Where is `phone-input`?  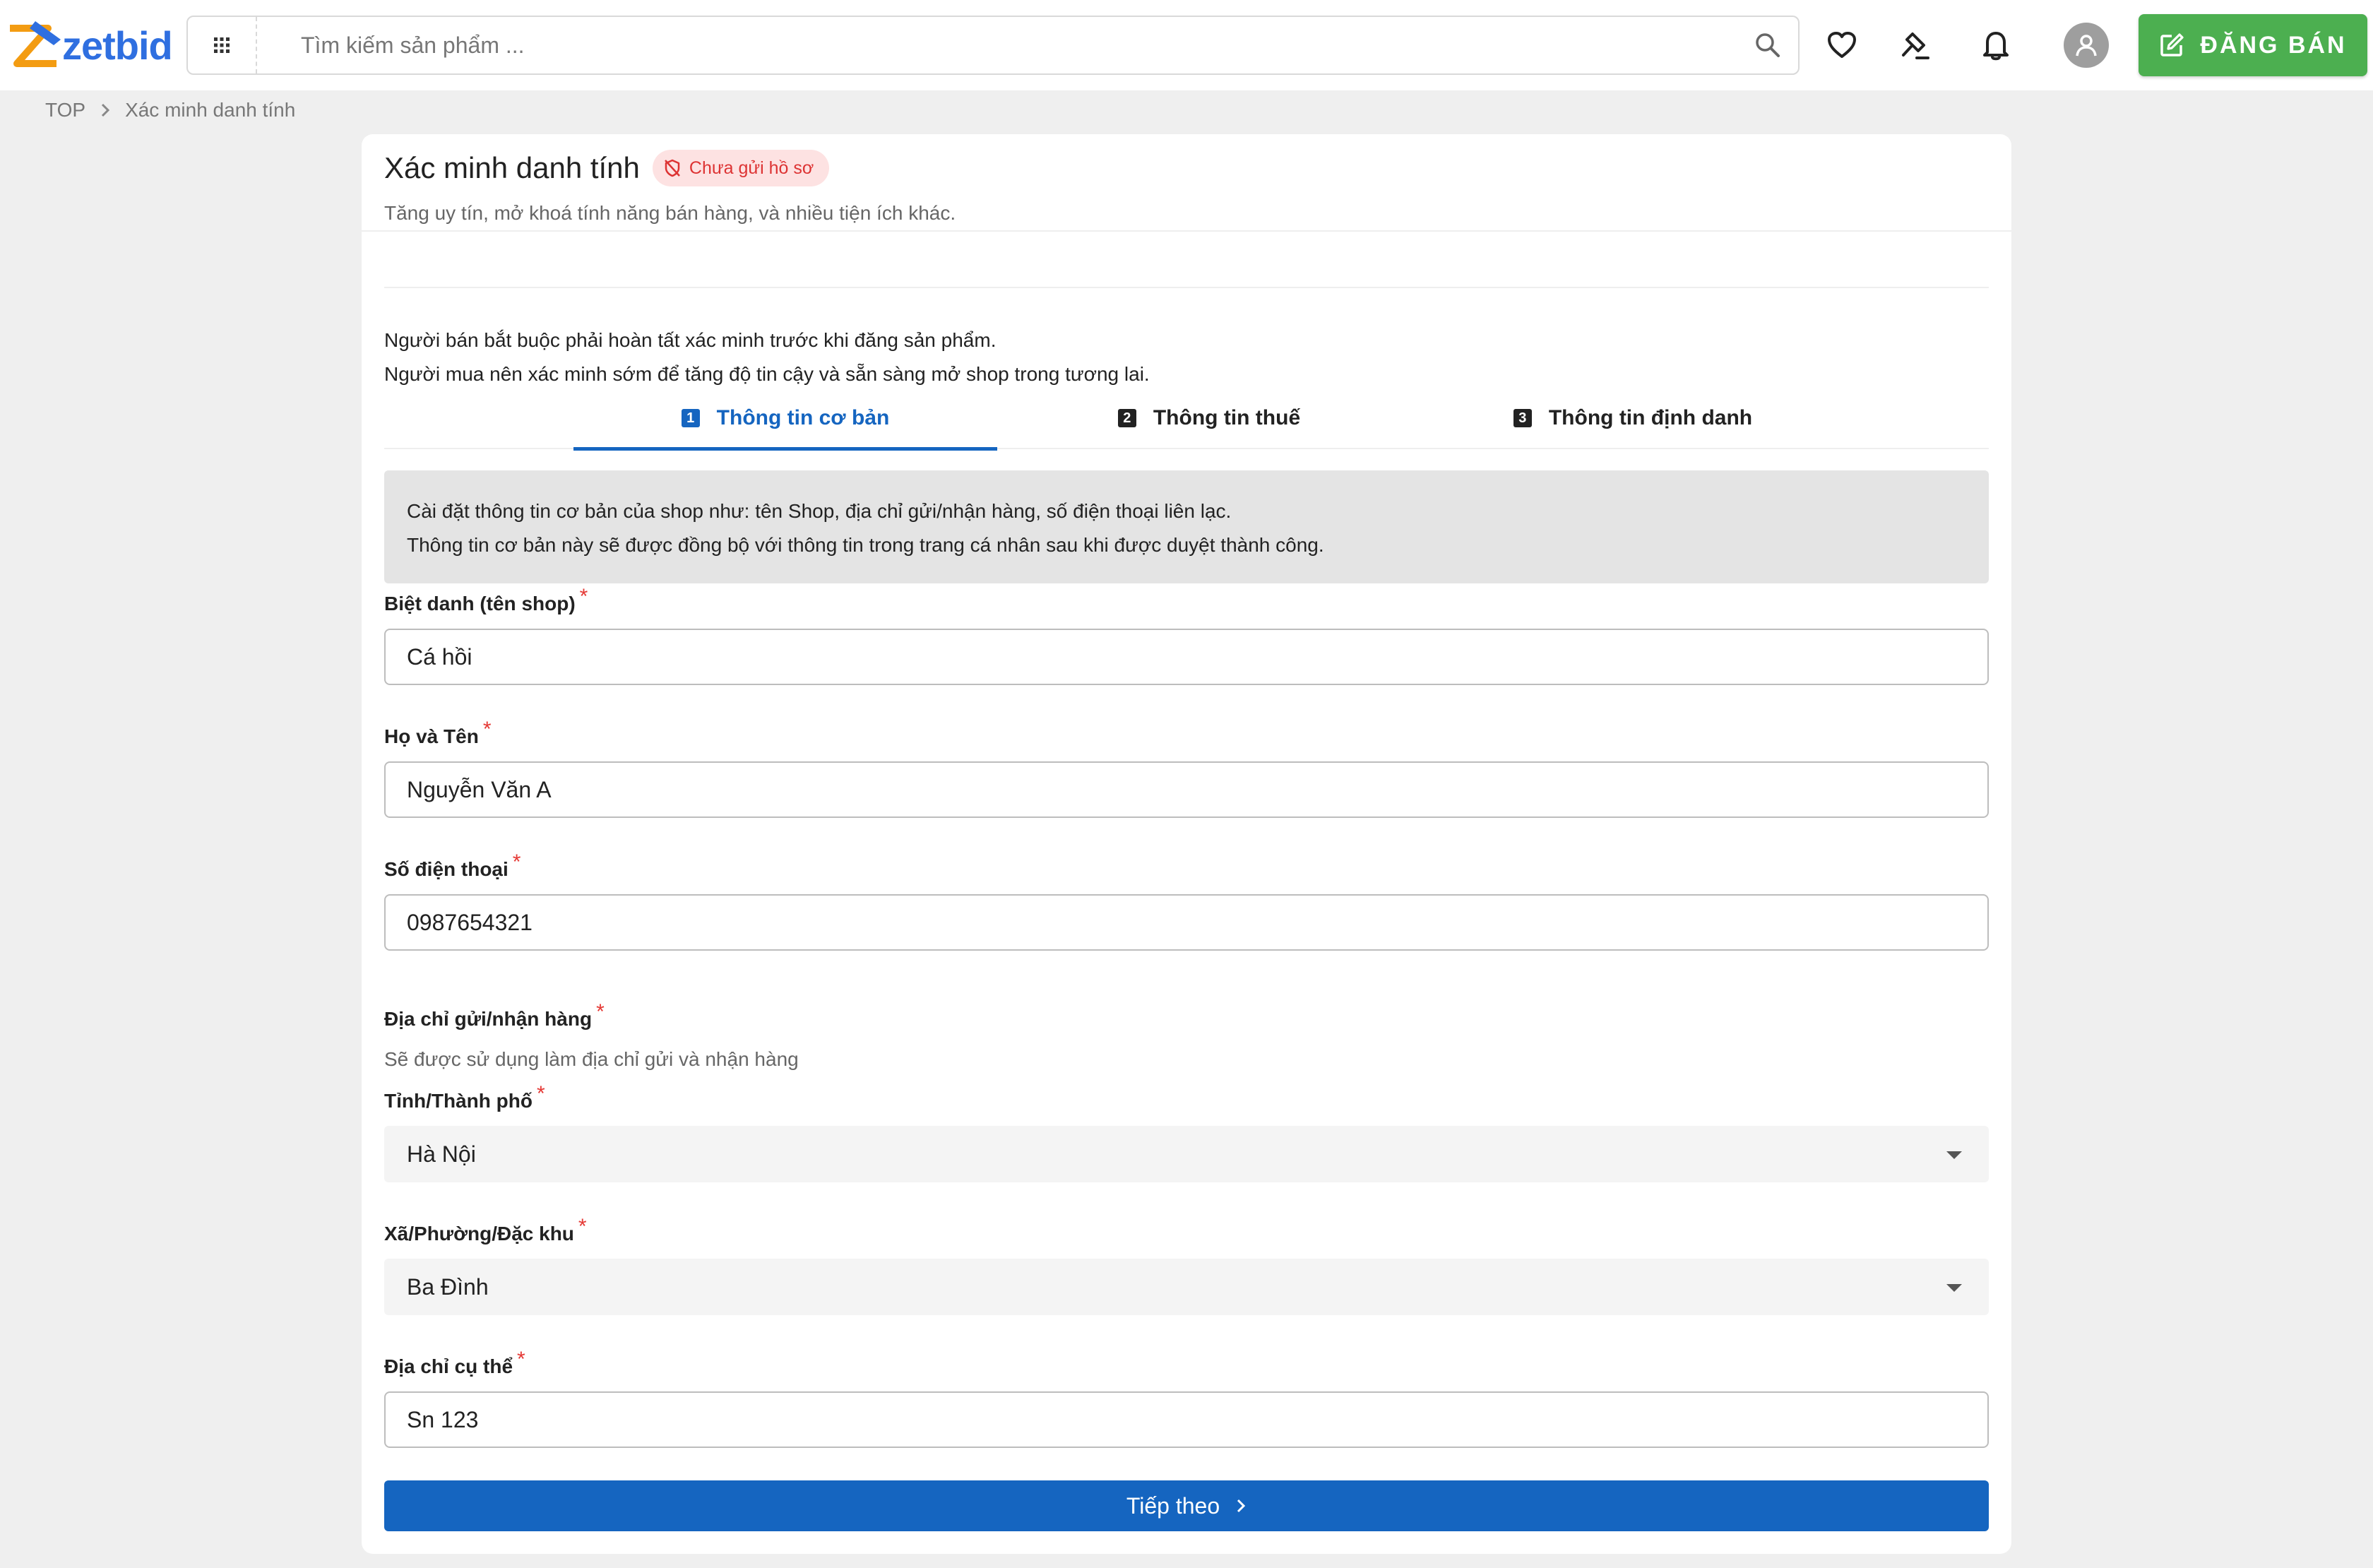 phone-input is located at coordinates (1186, 923).